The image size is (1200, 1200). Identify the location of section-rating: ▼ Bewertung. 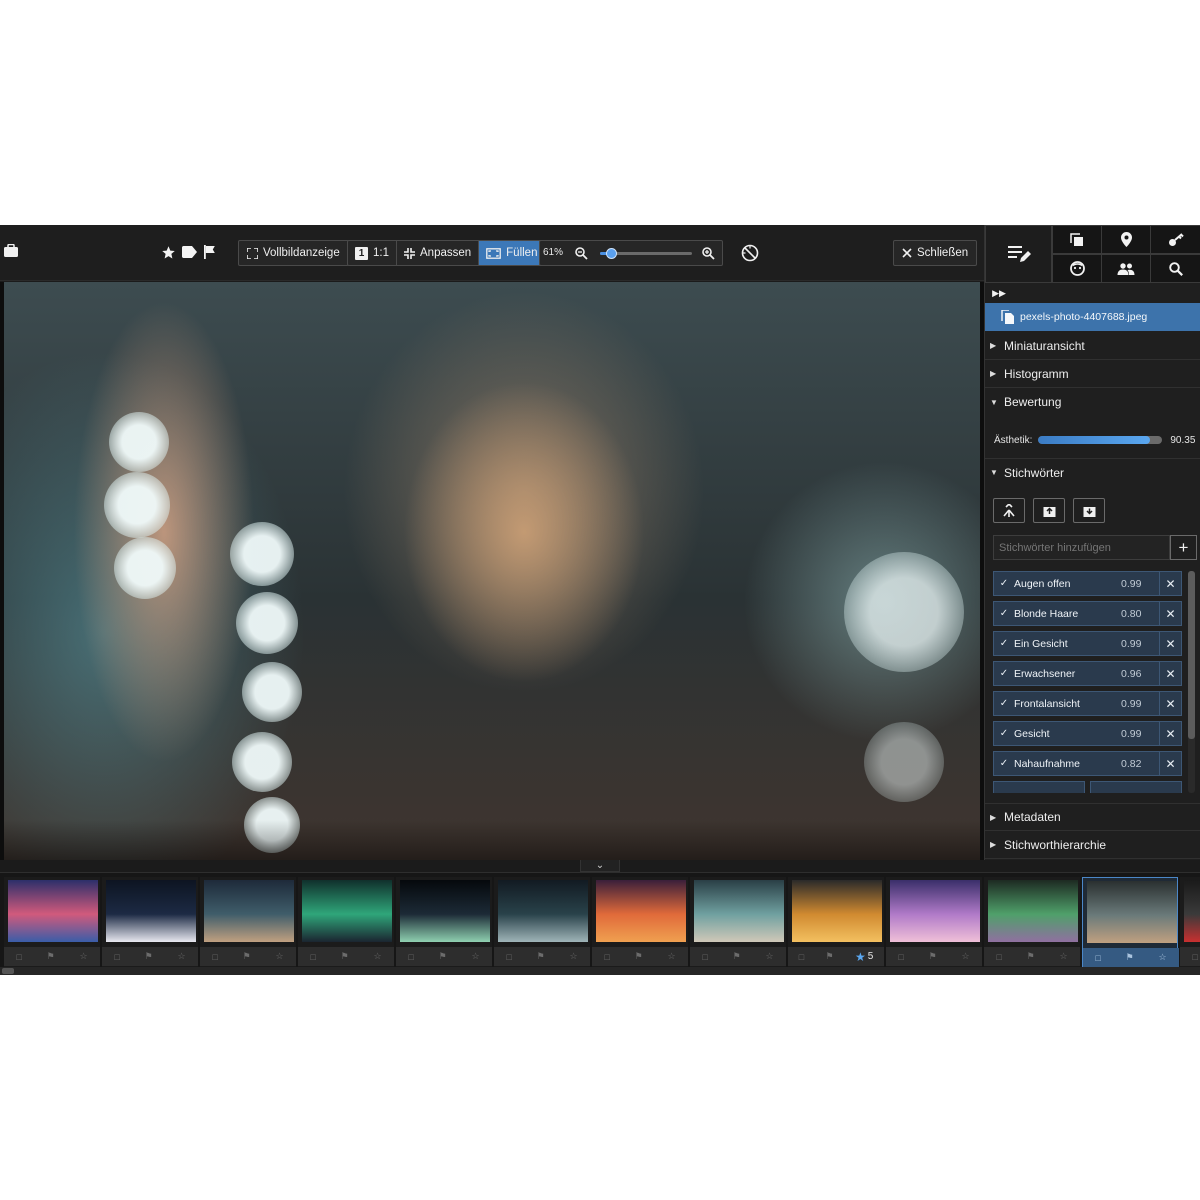
(1092, 402).